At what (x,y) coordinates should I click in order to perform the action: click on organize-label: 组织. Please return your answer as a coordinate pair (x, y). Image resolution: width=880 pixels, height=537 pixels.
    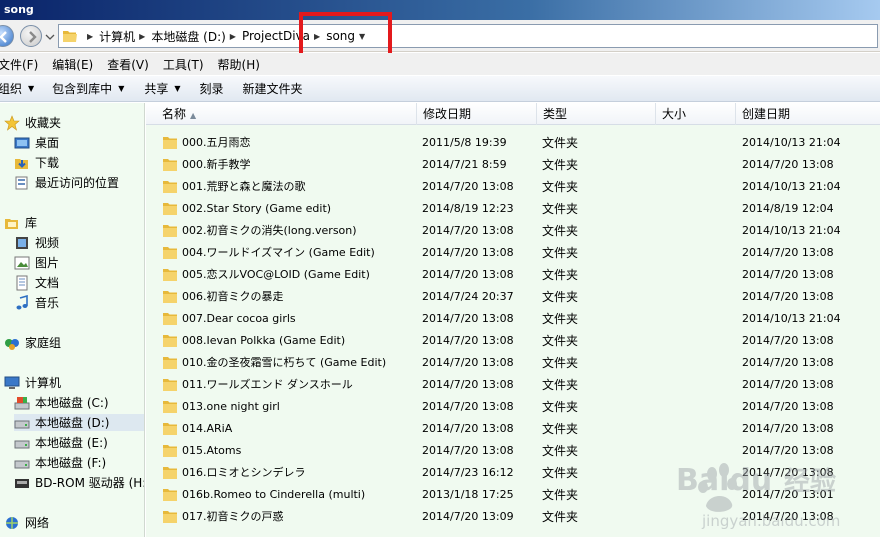
    Looking at the image, I should click on (11, 89).